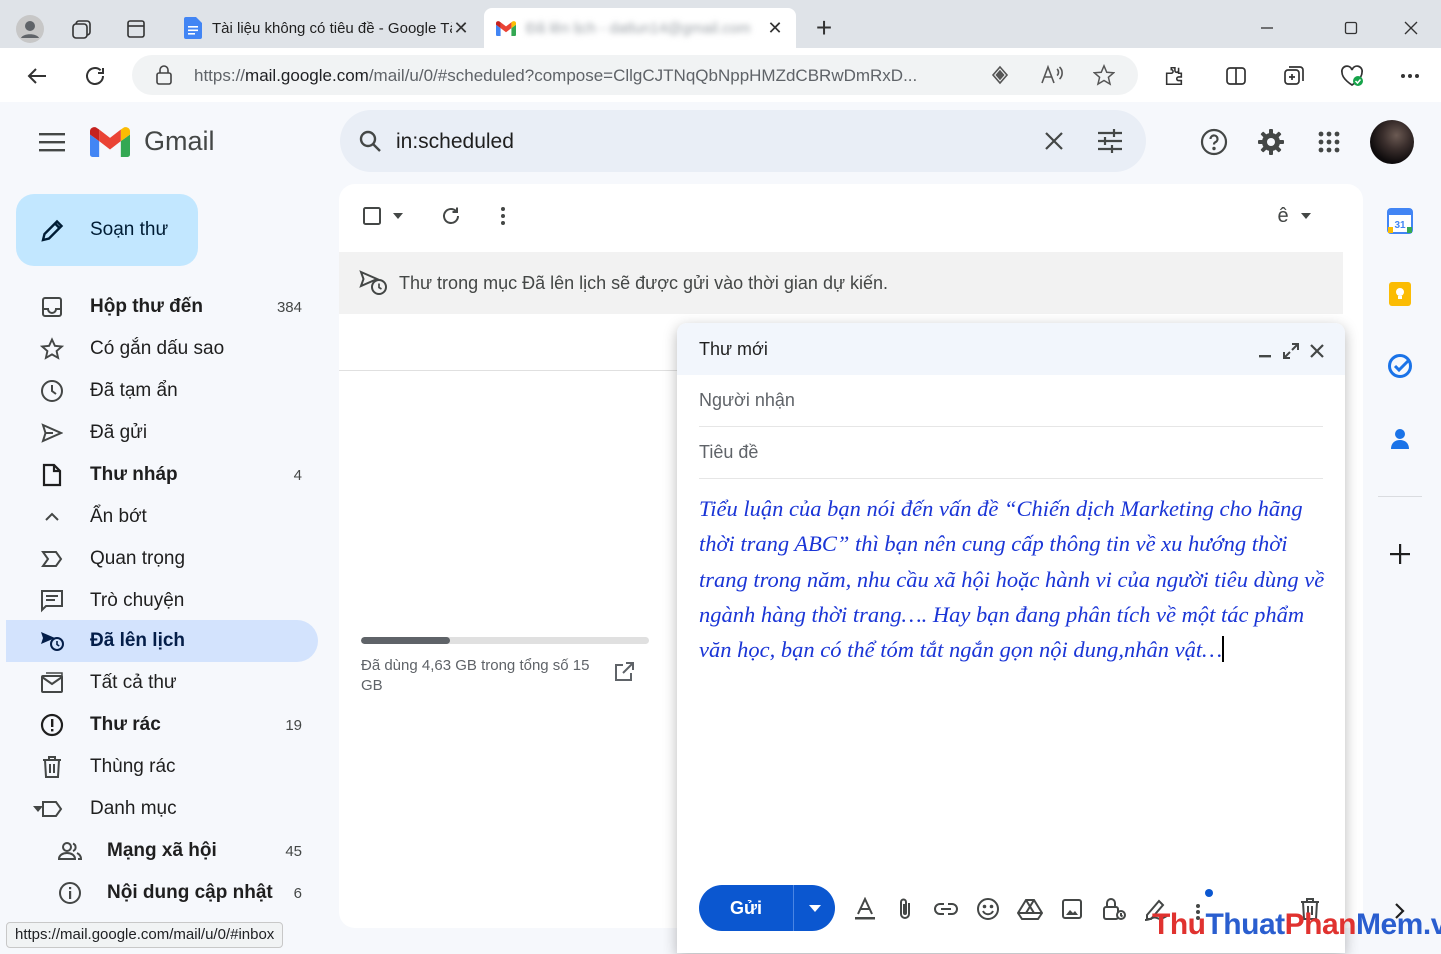 The width and height of the screenshot is (1441, 954). What do you see at coordinates (1400, 554) in the screenshot?
I see `get-addons-icon` at bounding box center [1400, 554].